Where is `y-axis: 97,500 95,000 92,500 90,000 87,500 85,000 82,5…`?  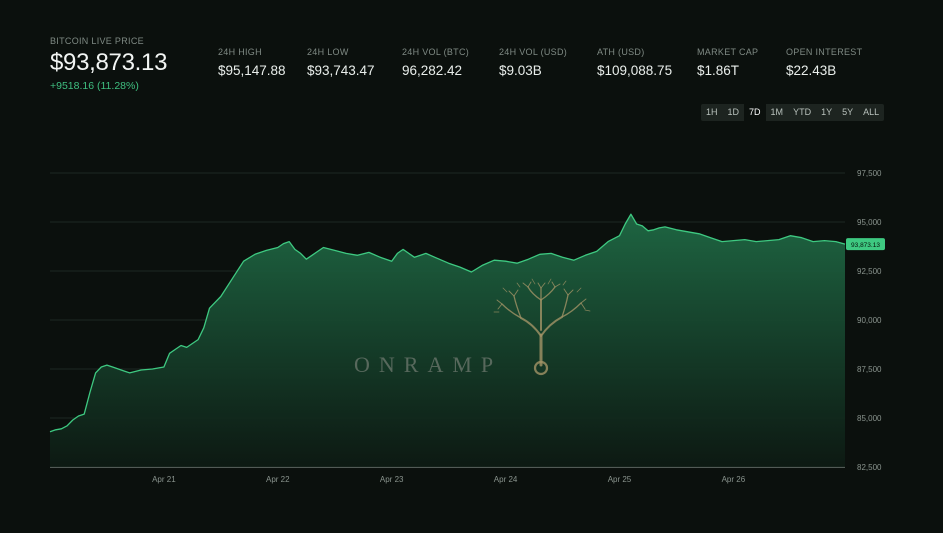 y-axis: 97,500 95,000 92,500 90,000 87,500 85,000 82,5… is located at coordinates (869, 320).